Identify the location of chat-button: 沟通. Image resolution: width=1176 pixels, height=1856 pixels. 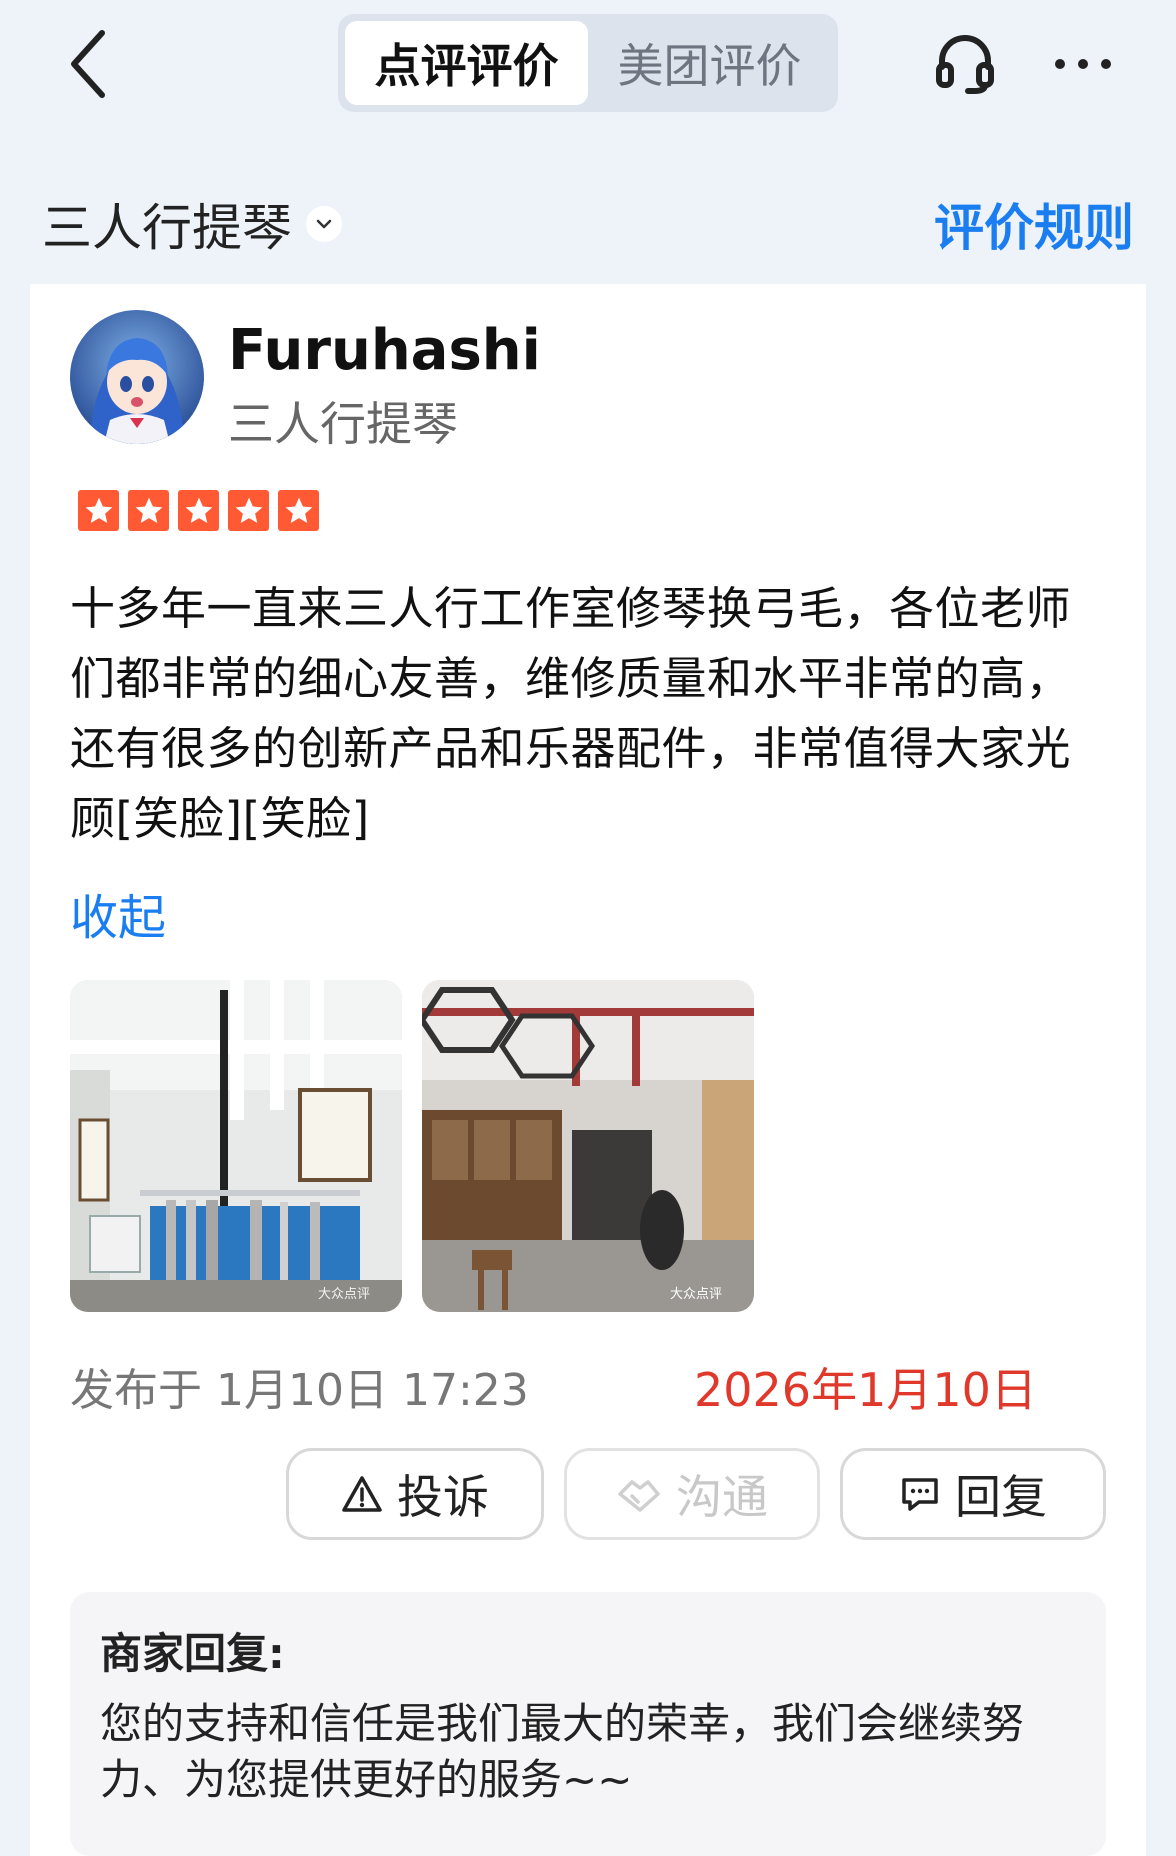
(692, 1494).